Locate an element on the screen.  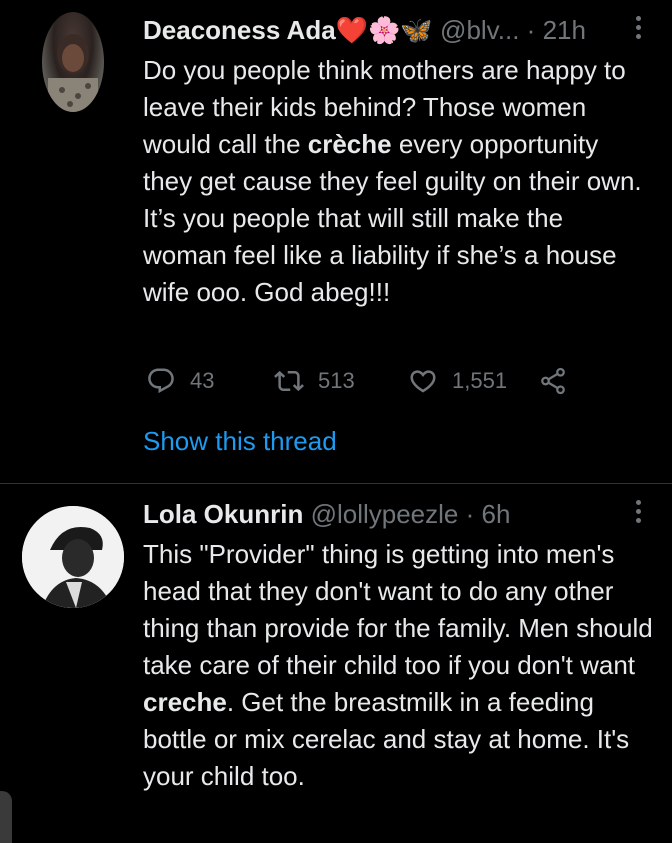
tweet-header: Deaconess Ada❤️🌸🦋 @blv... · 21h is located at coordinates (364, 30).